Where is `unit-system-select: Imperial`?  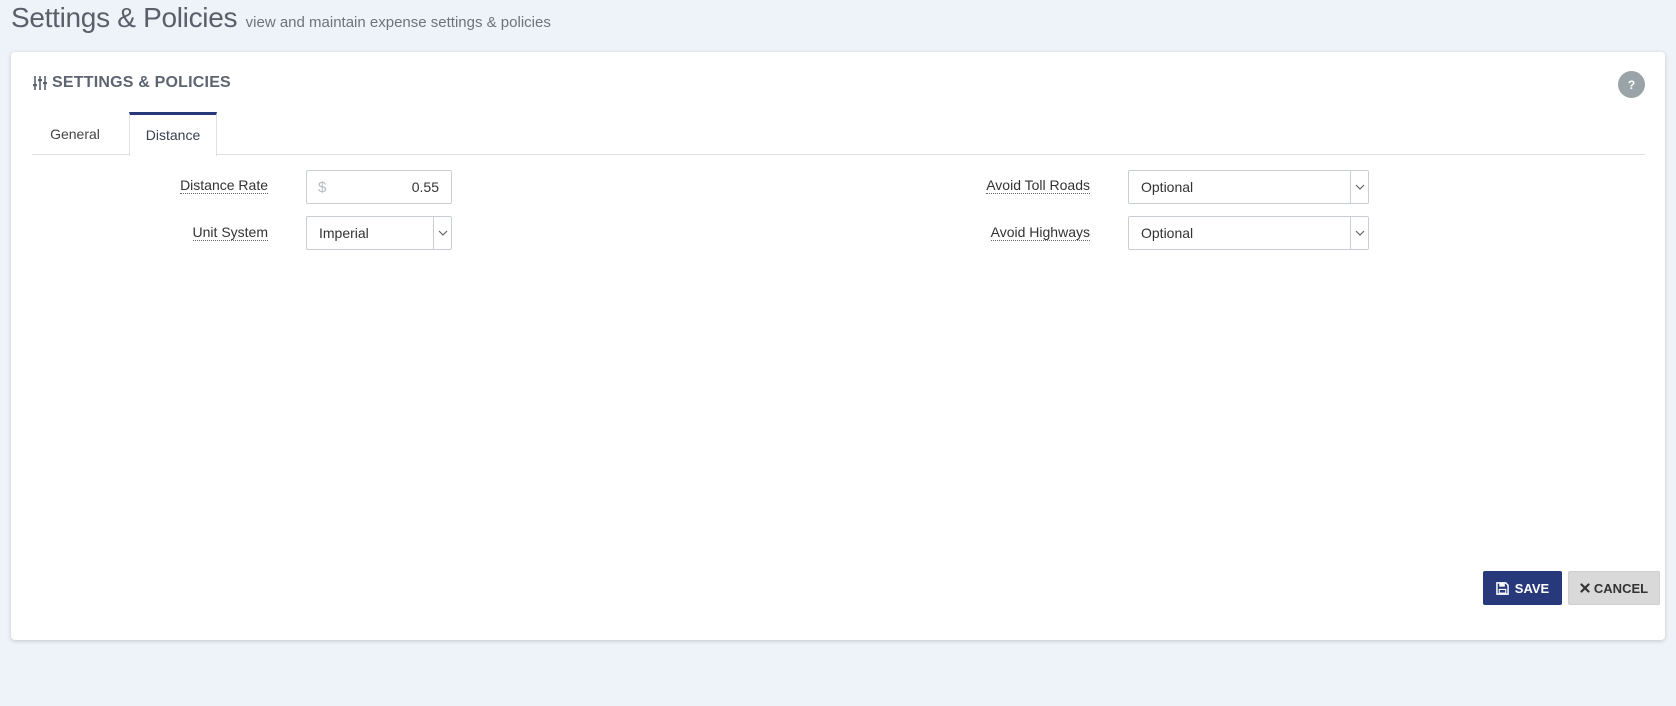
unit-system-select: Imperial is located at coordinates (379, 233).